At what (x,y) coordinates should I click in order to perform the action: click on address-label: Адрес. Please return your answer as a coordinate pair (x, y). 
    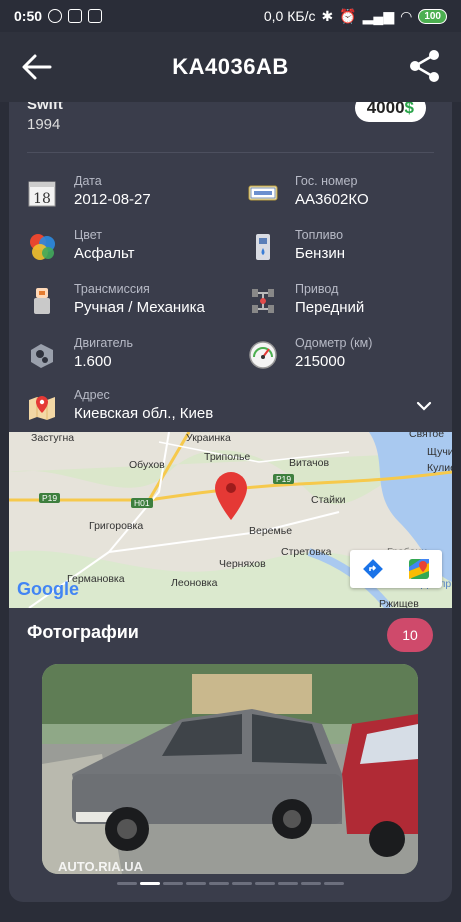
    Looking at the image, I should click on (92, 395).